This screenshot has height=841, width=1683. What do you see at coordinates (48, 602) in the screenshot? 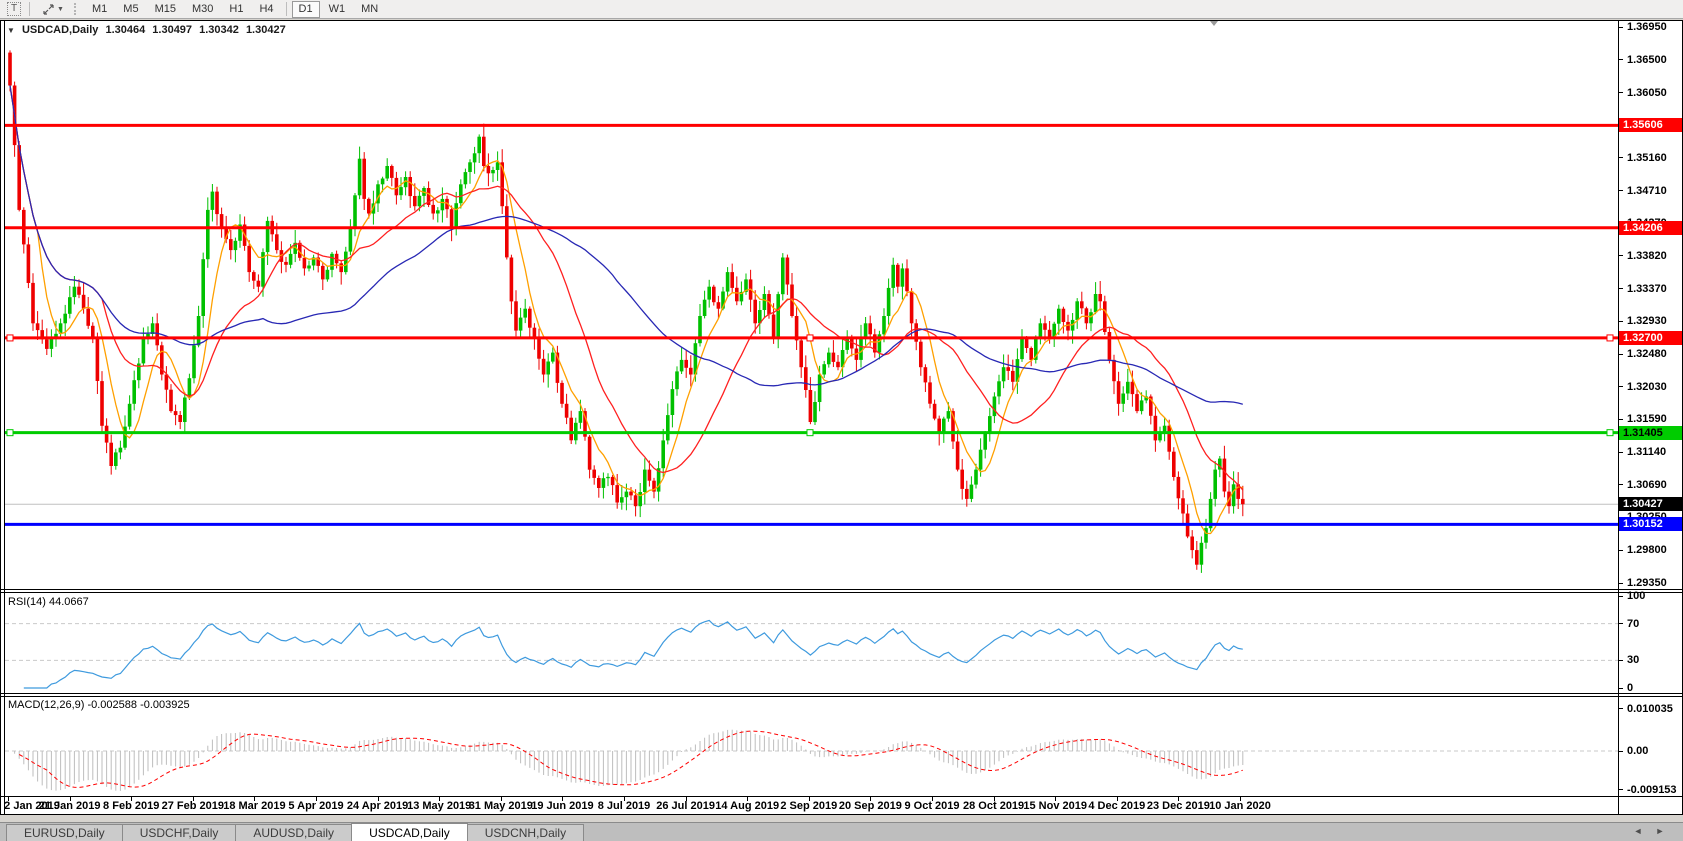
I see `rsi-indicator-label: RSI(14) 44.0667` at bounding box center [48, 602].